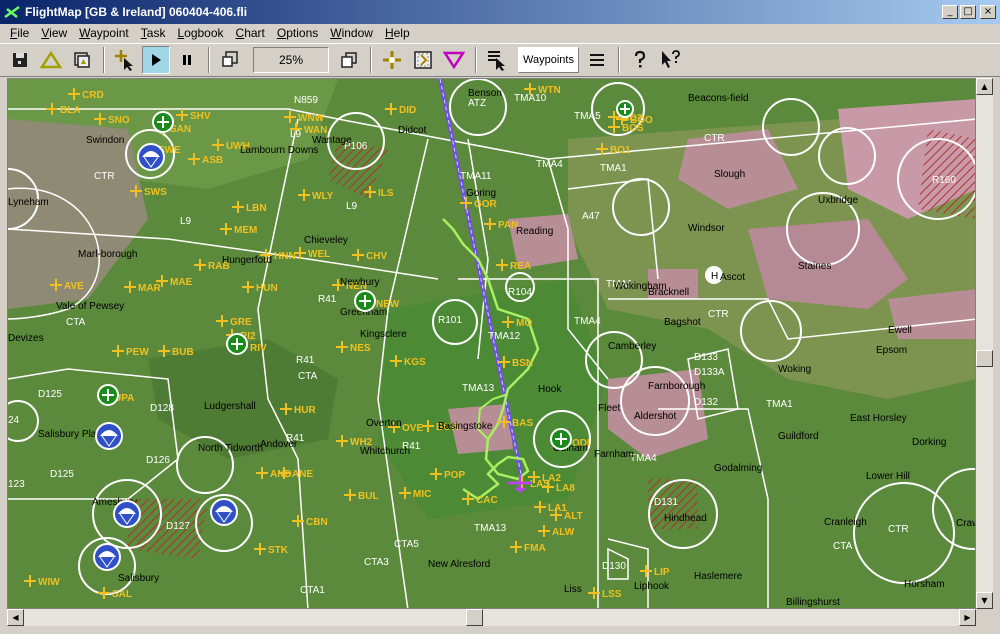 This screenshot has height=634, width=1000. What do you see at coordinates (119, 120) in the screenshot?
I see `waypoint-label: SNO` at bounding box center [119, 120].